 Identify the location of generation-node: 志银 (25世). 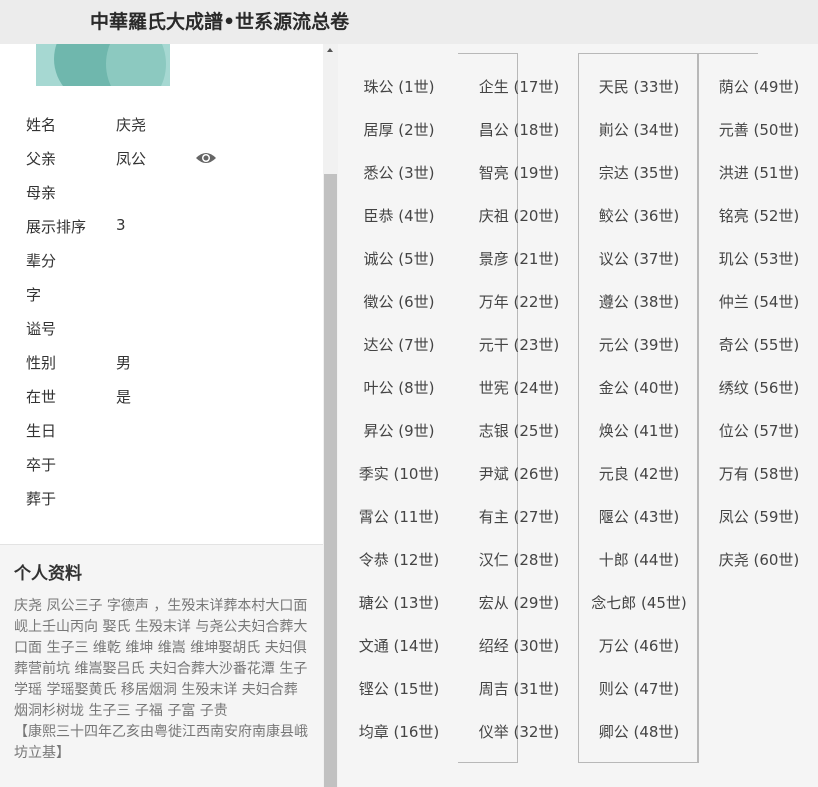
(519, 430).